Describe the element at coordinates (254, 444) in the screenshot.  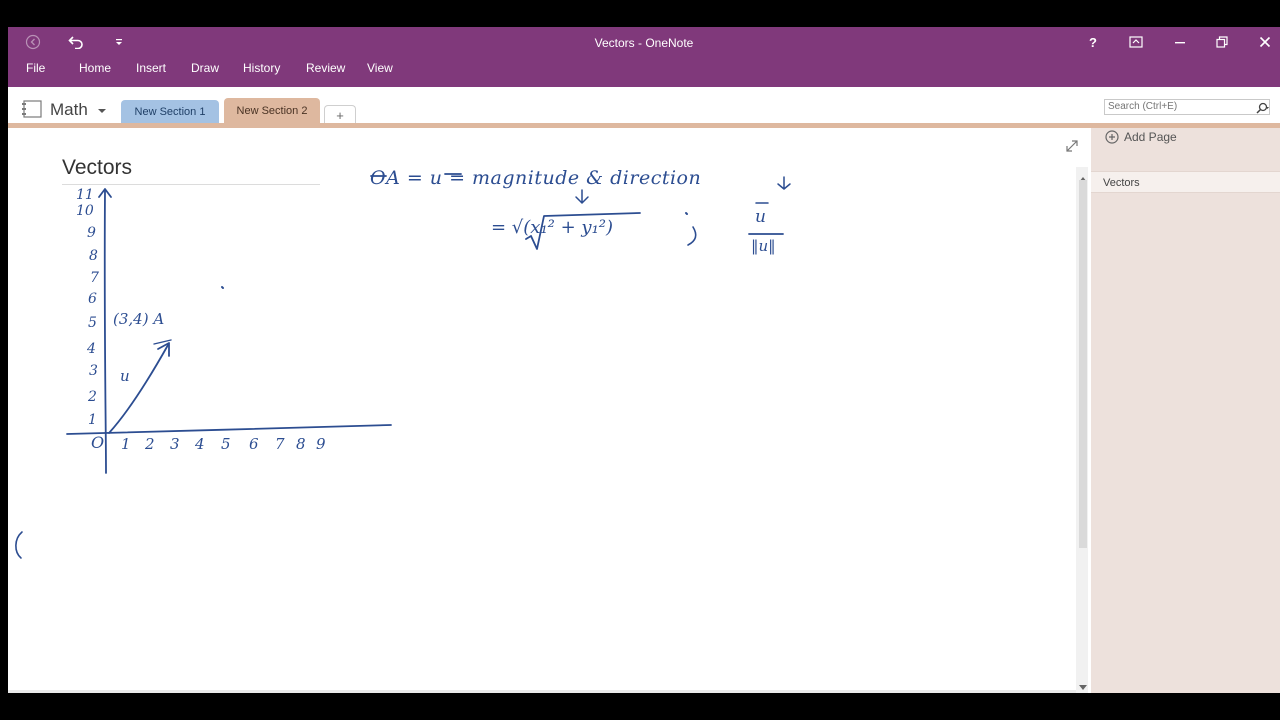
I see `ink-x-tick-6: 6` at that location.